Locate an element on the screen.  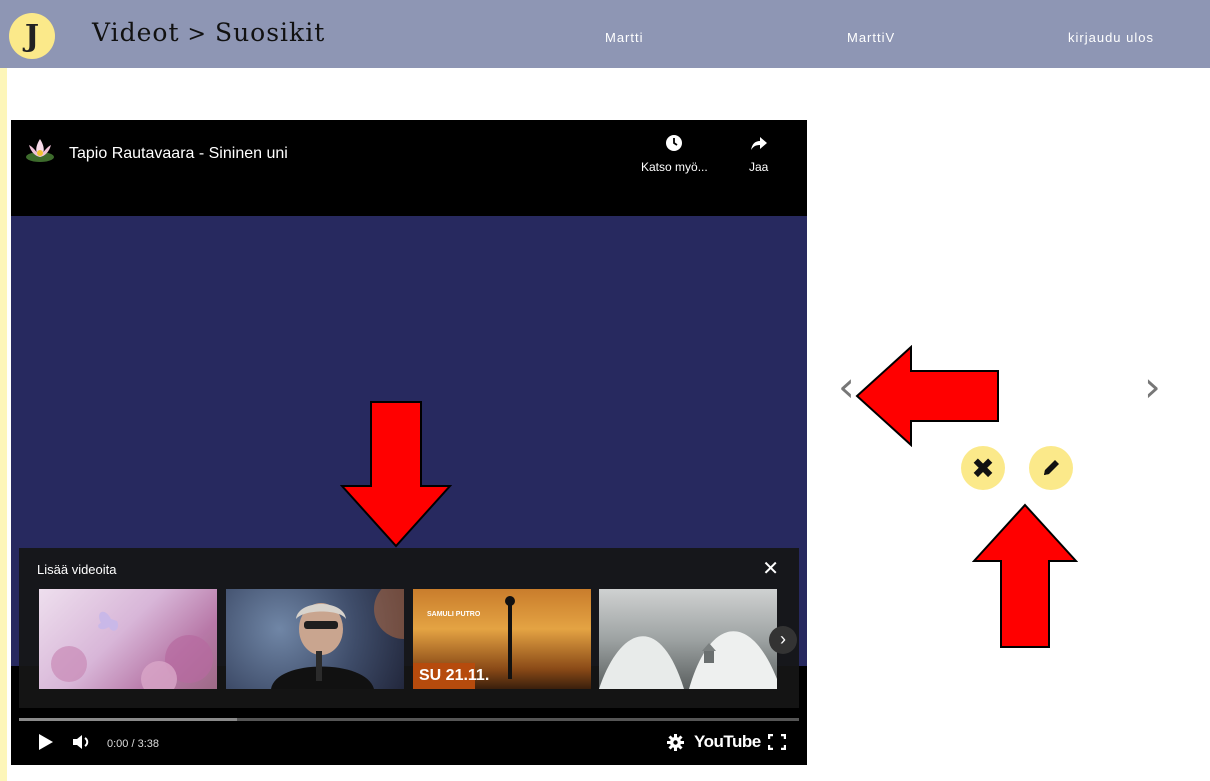
delete-button: ✖ is located at coordinates (983, 468).